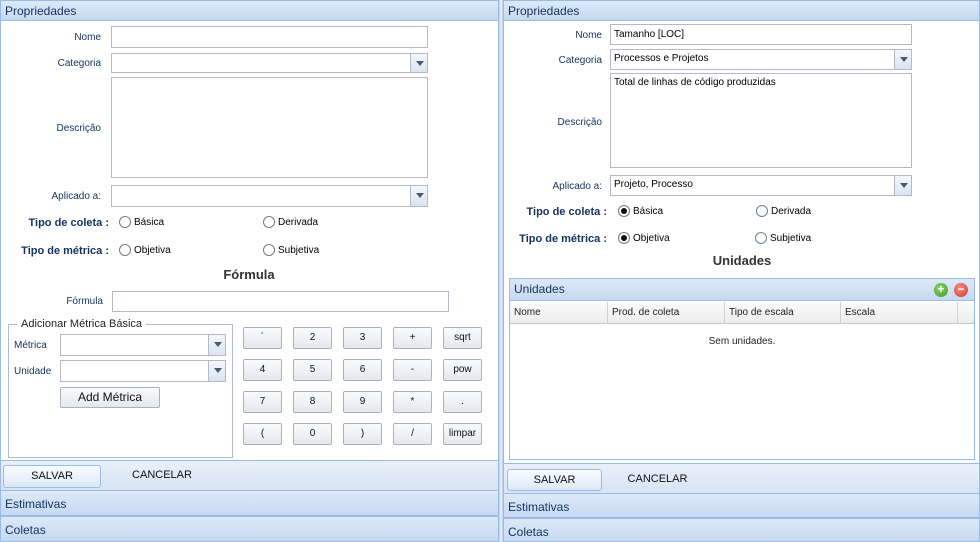 This screenshot has height=542, width=980. I want to click on descricao-textarea: Total de linhas de código produzidas, so click(761, 120).